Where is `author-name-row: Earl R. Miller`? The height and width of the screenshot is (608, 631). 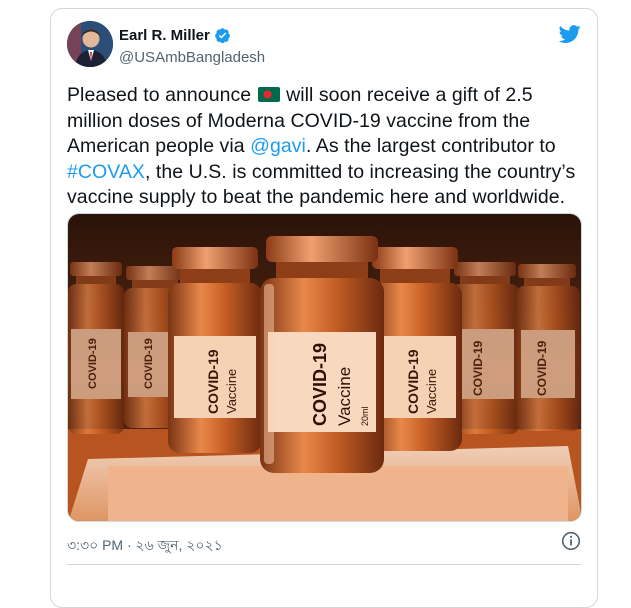 author-name-row: Earl R. Miller is located at coordinates (175, 35).